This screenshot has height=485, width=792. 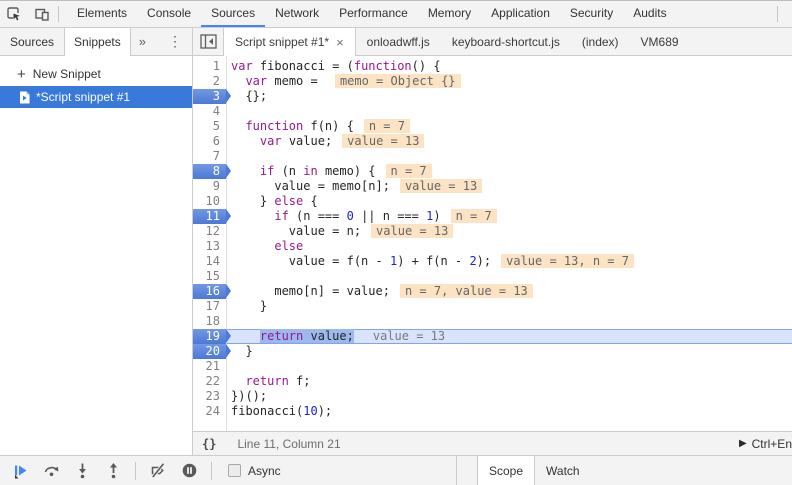 What do you see at coordinates (189, 471) in the screenshot?
I see `pause-on-exceptions-icon` at bounding box center [189, 471].